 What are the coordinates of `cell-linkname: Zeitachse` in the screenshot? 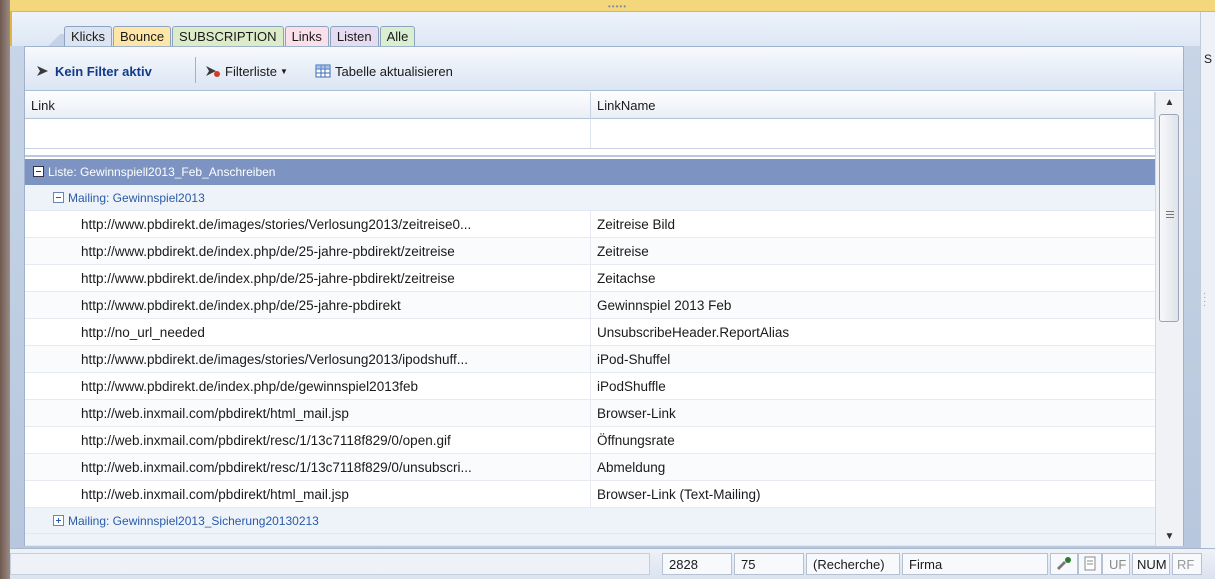 It's located at (873, 278).